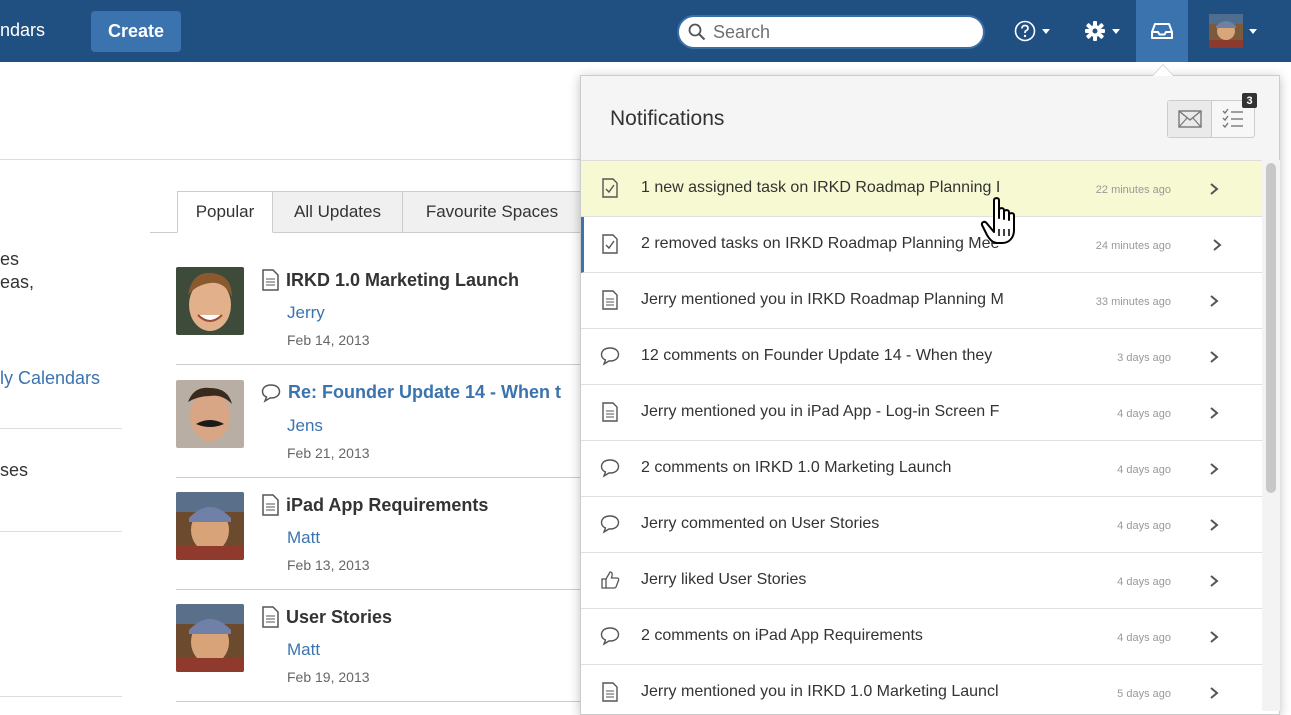  Describe the element at coordinates (697, 32) in the screenshot. I see `search-icon` at that location.